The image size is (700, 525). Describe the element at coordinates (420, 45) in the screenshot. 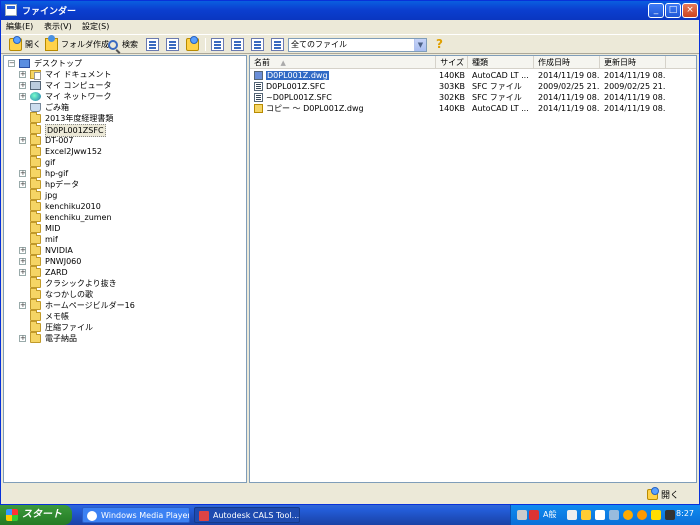

I see `chevron-down-icon: ▼` at that location.